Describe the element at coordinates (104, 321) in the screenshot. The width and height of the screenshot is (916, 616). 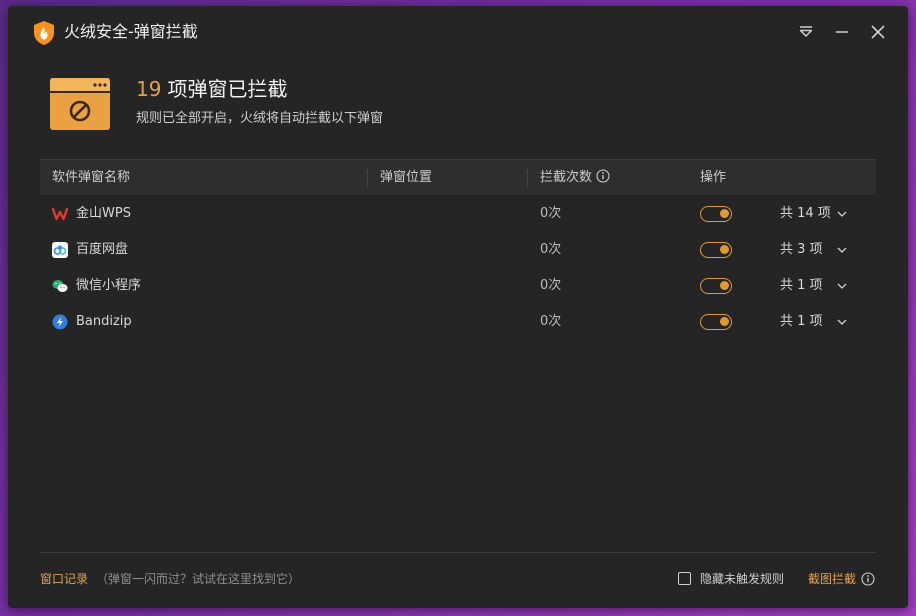
I see `app-name: Bandizip` at that location.